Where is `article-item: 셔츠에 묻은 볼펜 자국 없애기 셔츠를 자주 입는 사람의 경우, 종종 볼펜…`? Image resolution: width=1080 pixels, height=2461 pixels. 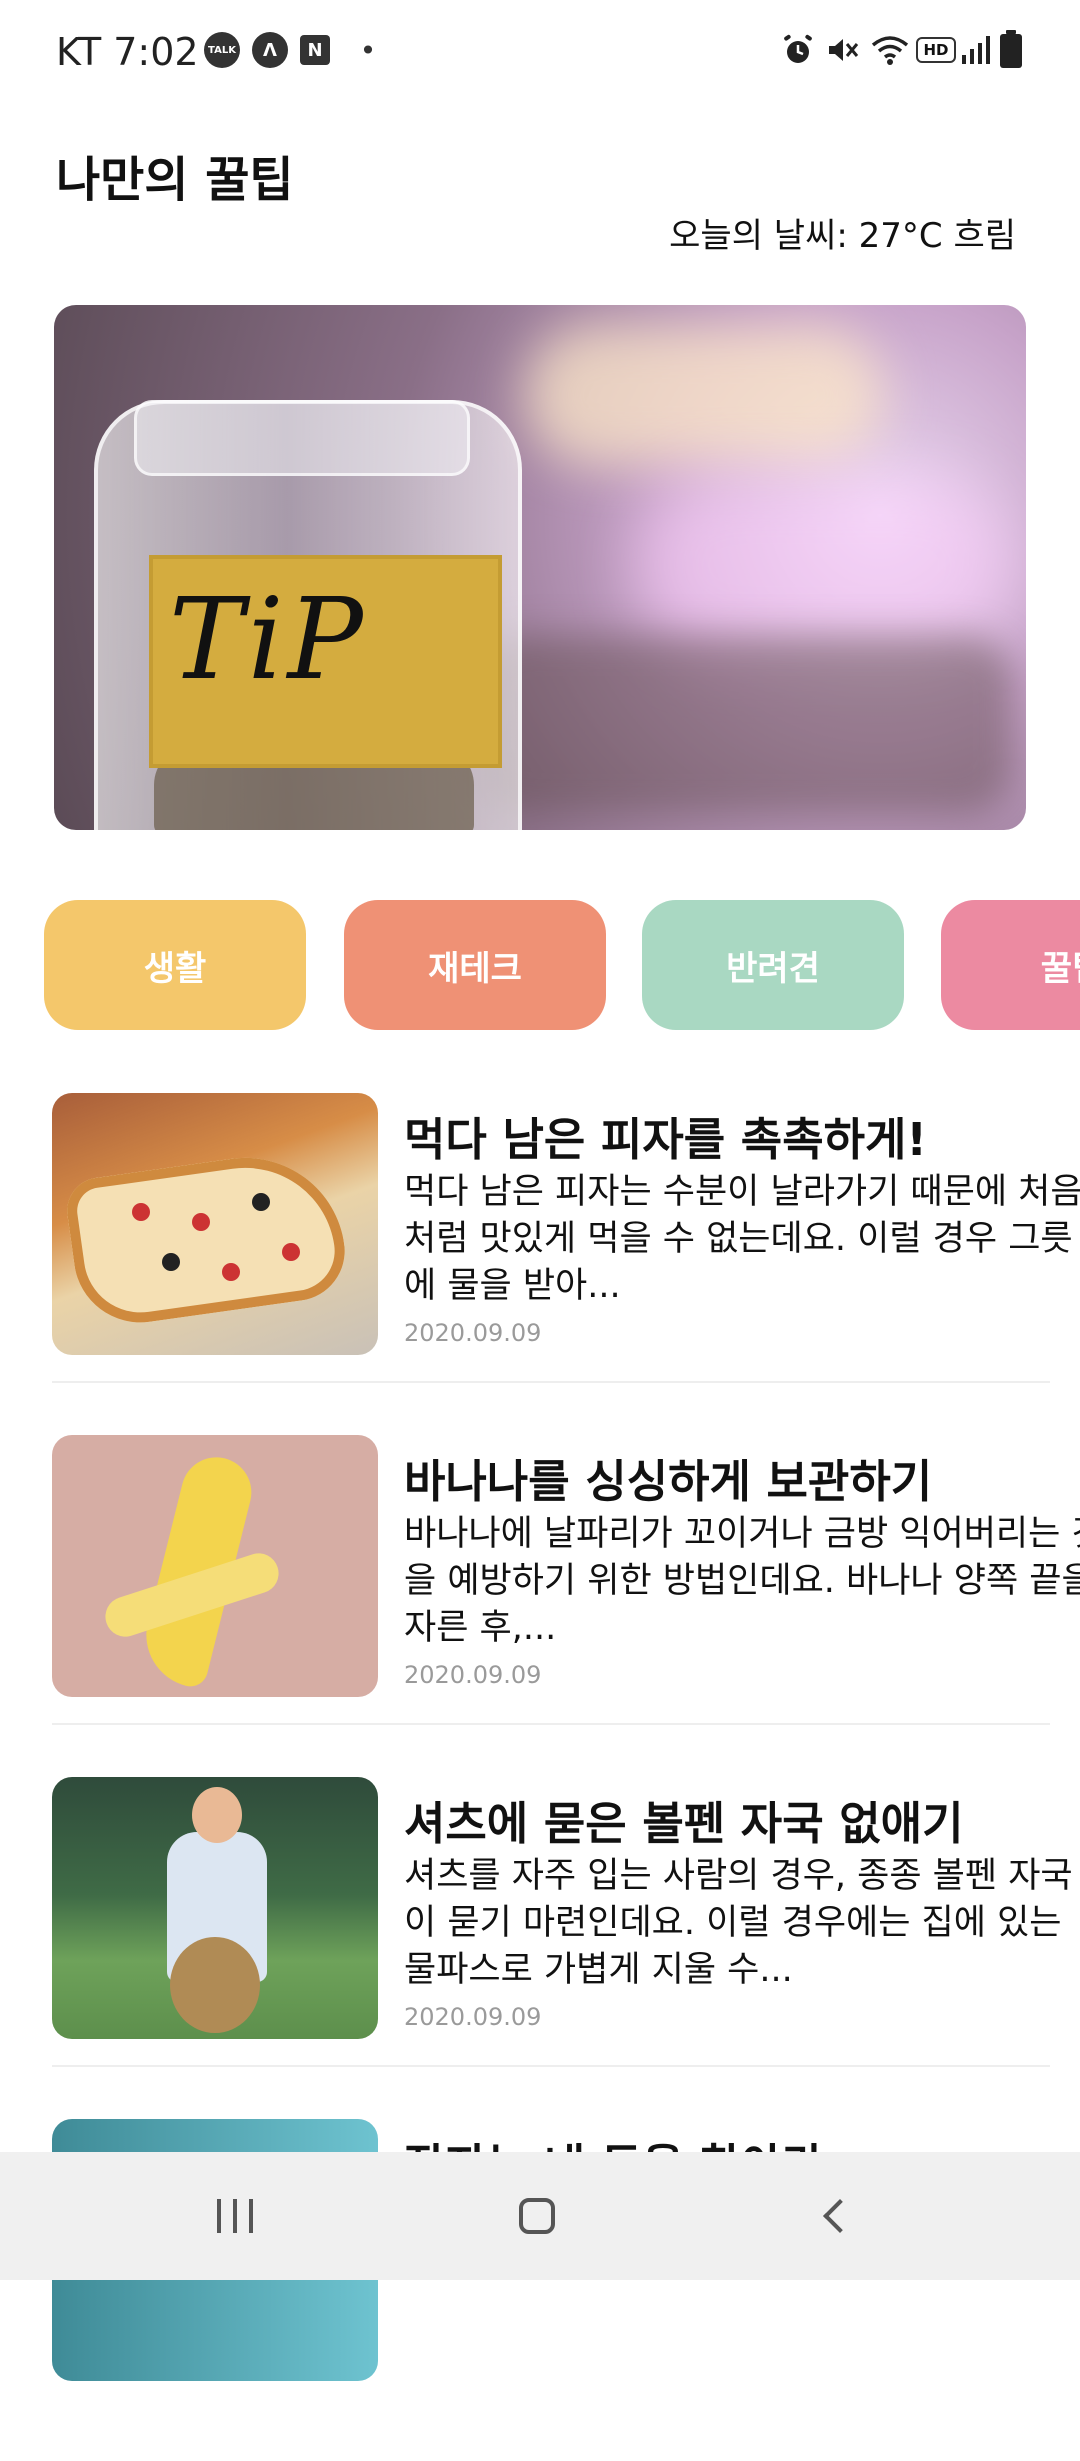 article-item: 셔츠에 묻은 볼펜 자국 없애기 셔츠를 자주 입는 사람의 경우, 종종 볼펜… is located at coordinates (562, 1948).